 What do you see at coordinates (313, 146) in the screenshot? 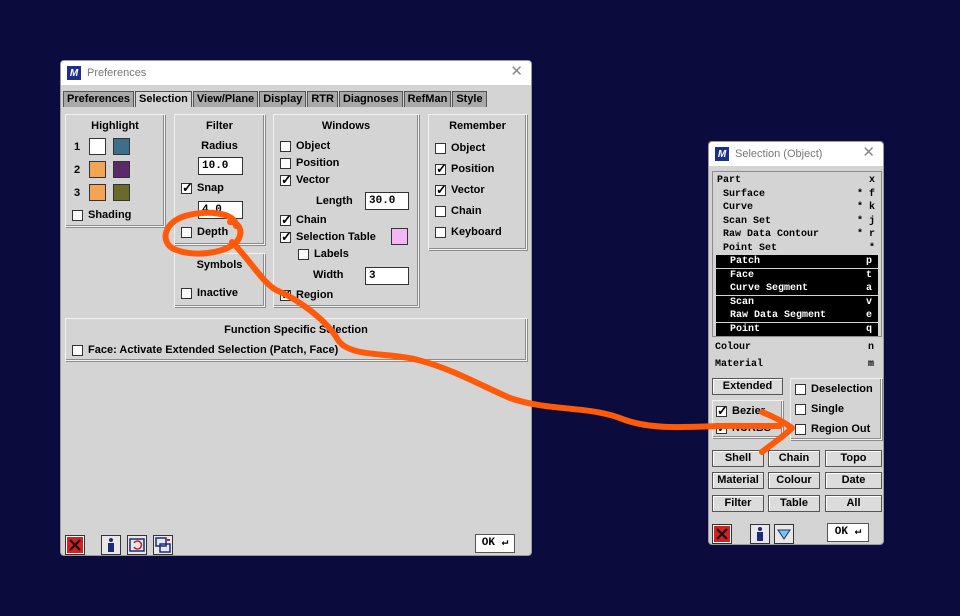
I see `windows-object-label: Object` at bounding box center [313, 146].